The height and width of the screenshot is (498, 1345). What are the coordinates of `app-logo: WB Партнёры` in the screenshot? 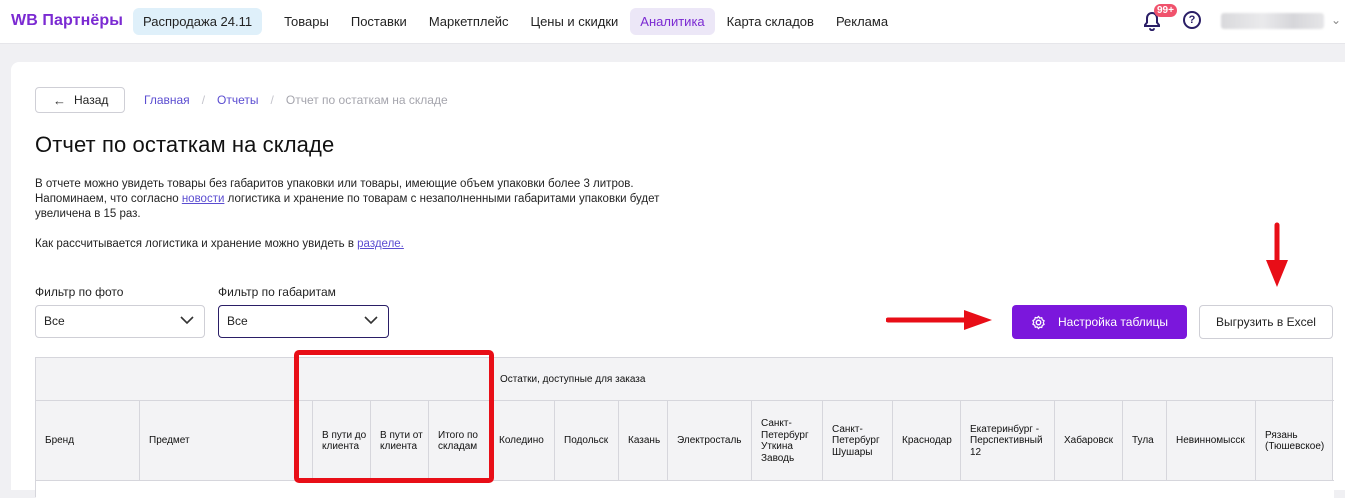 It's located at (67, 21).